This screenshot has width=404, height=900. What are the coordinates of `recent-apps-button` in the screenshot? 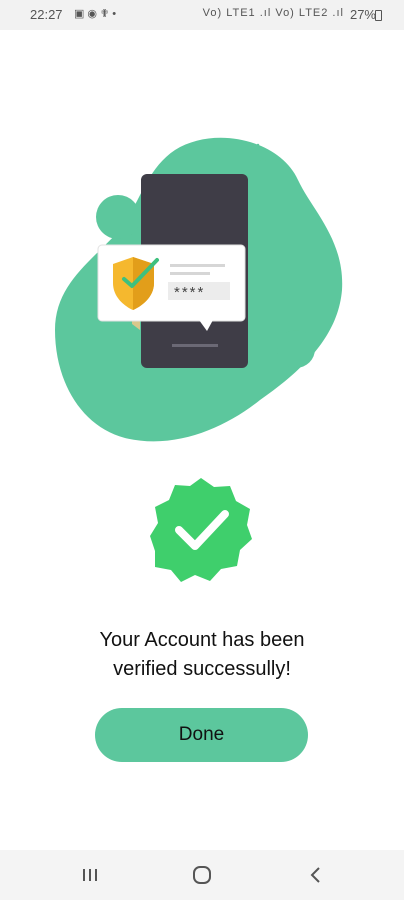 It's located at (90, 875).